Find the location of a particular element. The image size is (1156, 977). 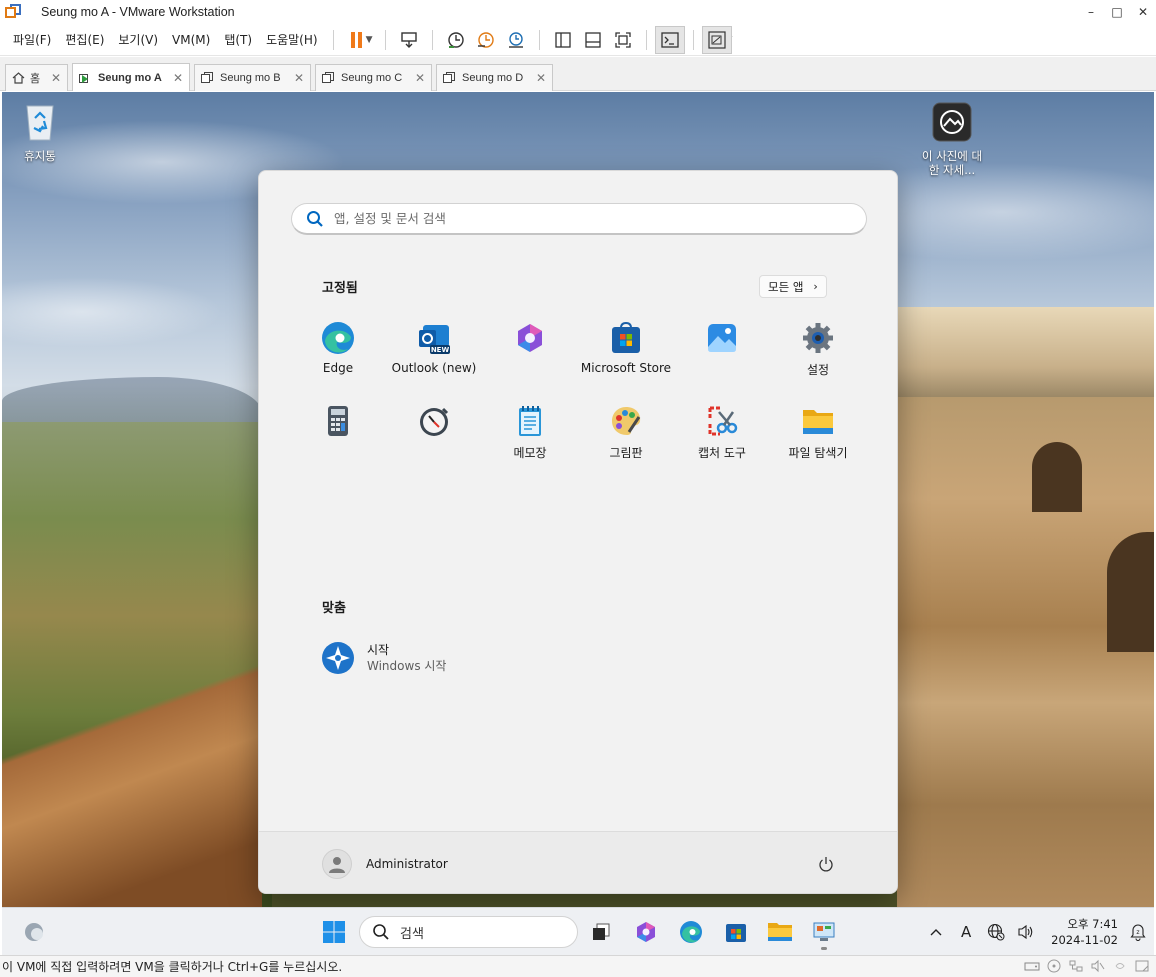

store-icon is located at coordinates (736, 933).